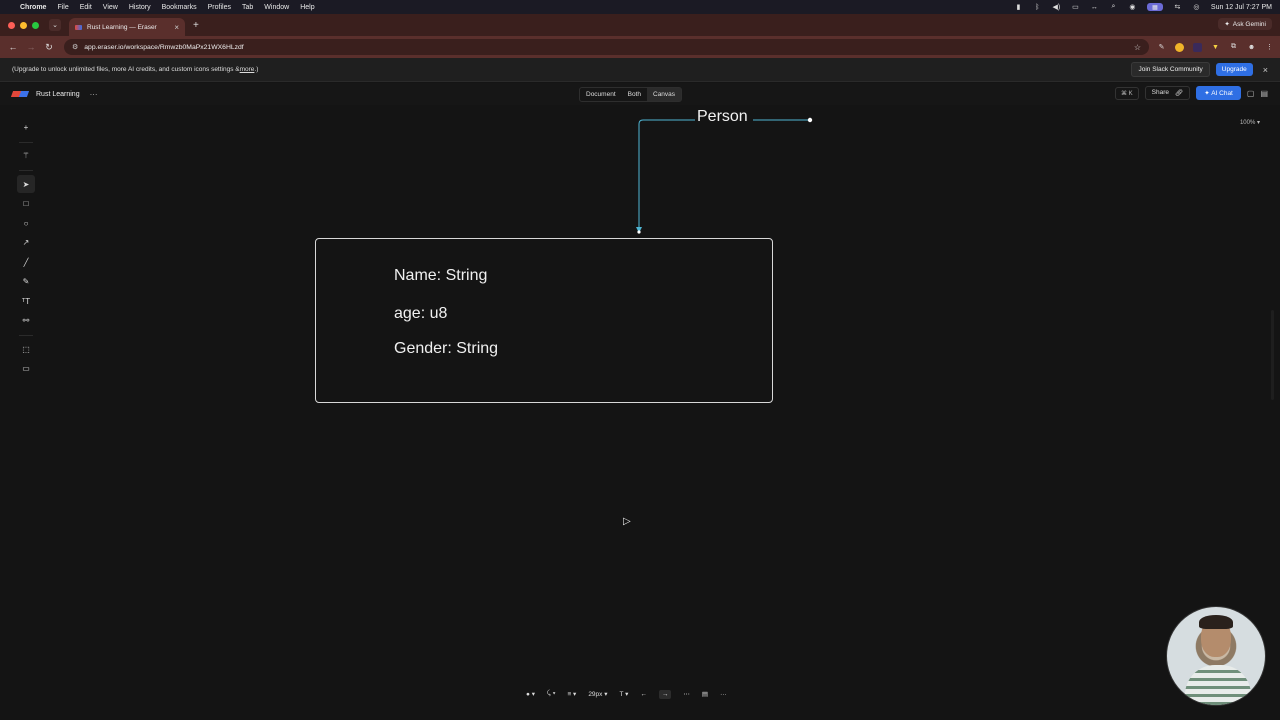  I want to click on frame-icon: ⬚, so click(26, 349).